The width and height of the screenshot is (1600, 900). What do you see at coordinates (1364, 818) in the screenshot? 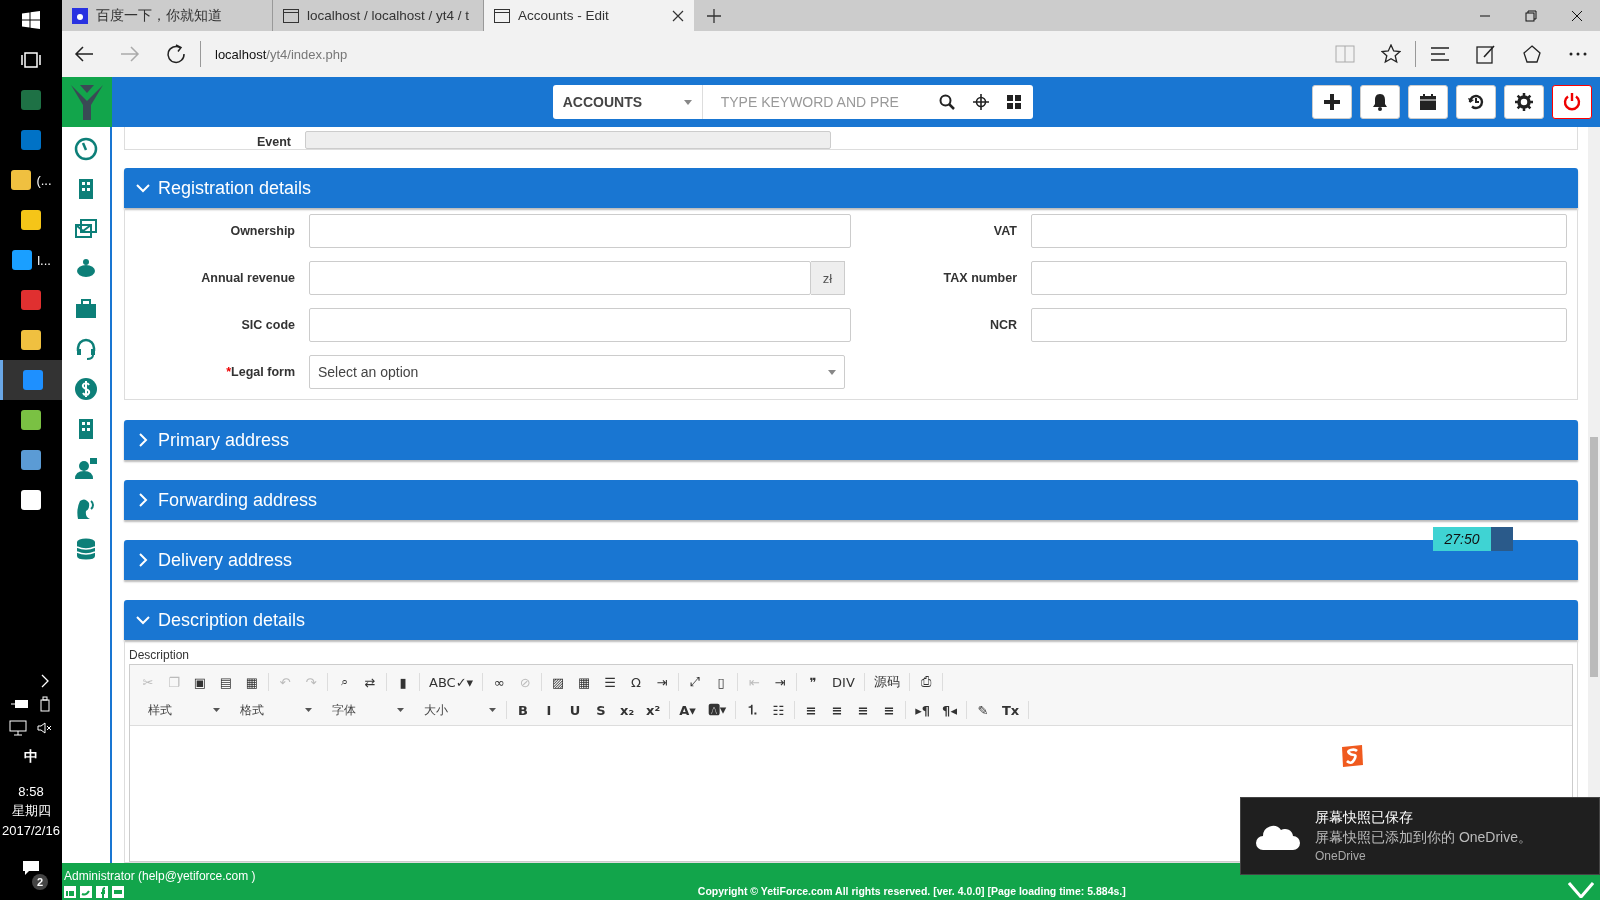
I see `toast-title: 屏幕快照已保存` at bounding box center [1364, 818].